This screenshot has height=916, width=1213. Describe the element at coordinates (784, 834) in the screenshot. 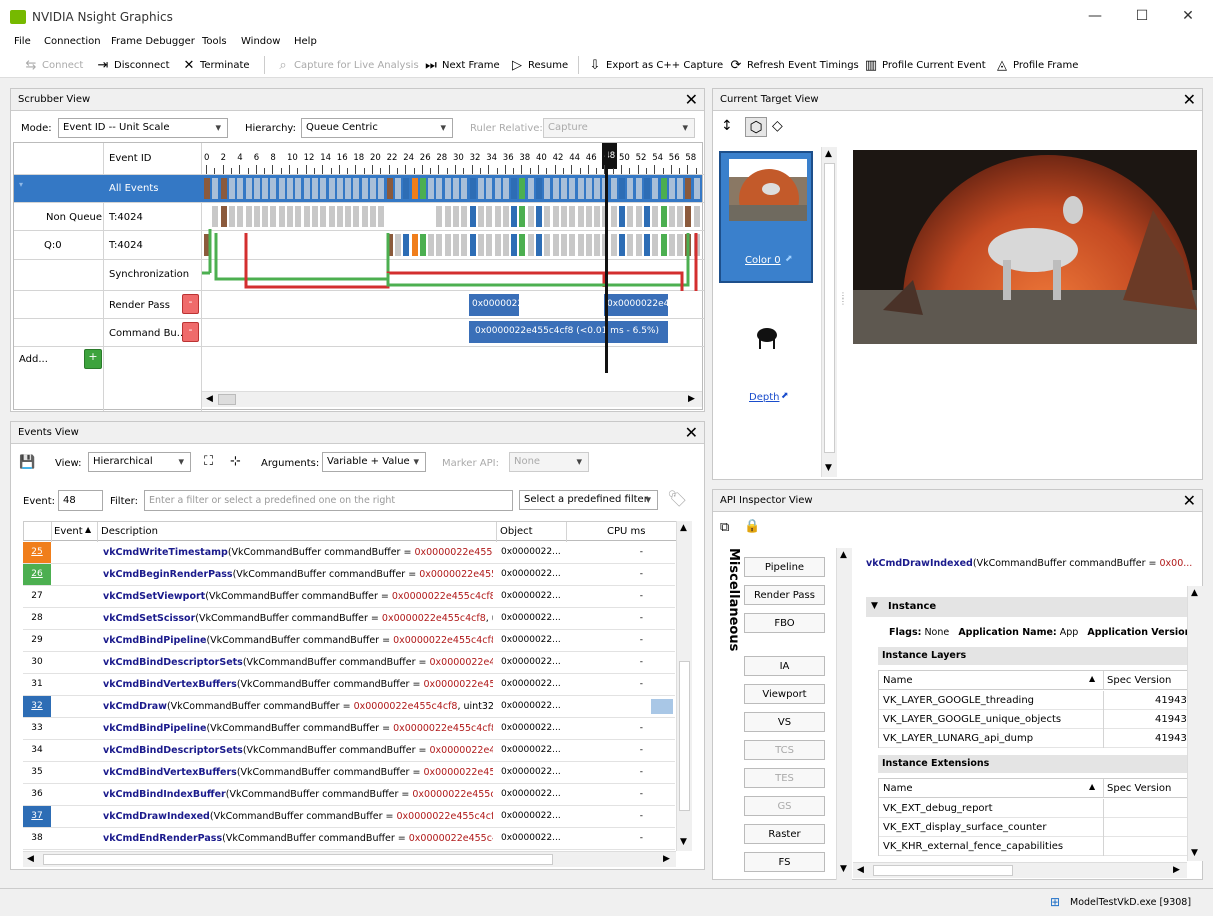

I see `pipeline-button: Raster` at that location.